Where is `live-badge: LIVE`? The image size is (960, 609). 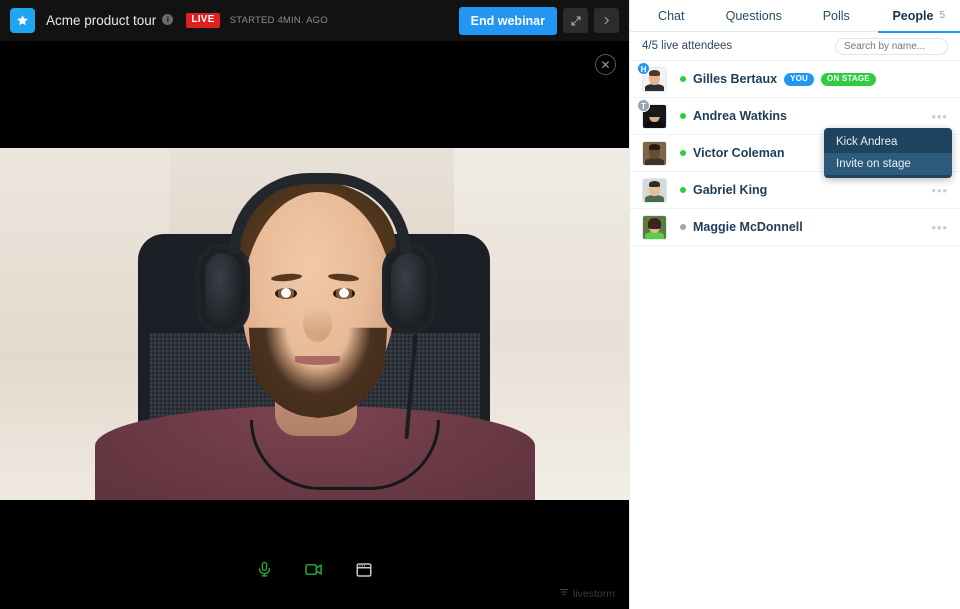 live-badge: LIVE is located at coordinates (203, 20).